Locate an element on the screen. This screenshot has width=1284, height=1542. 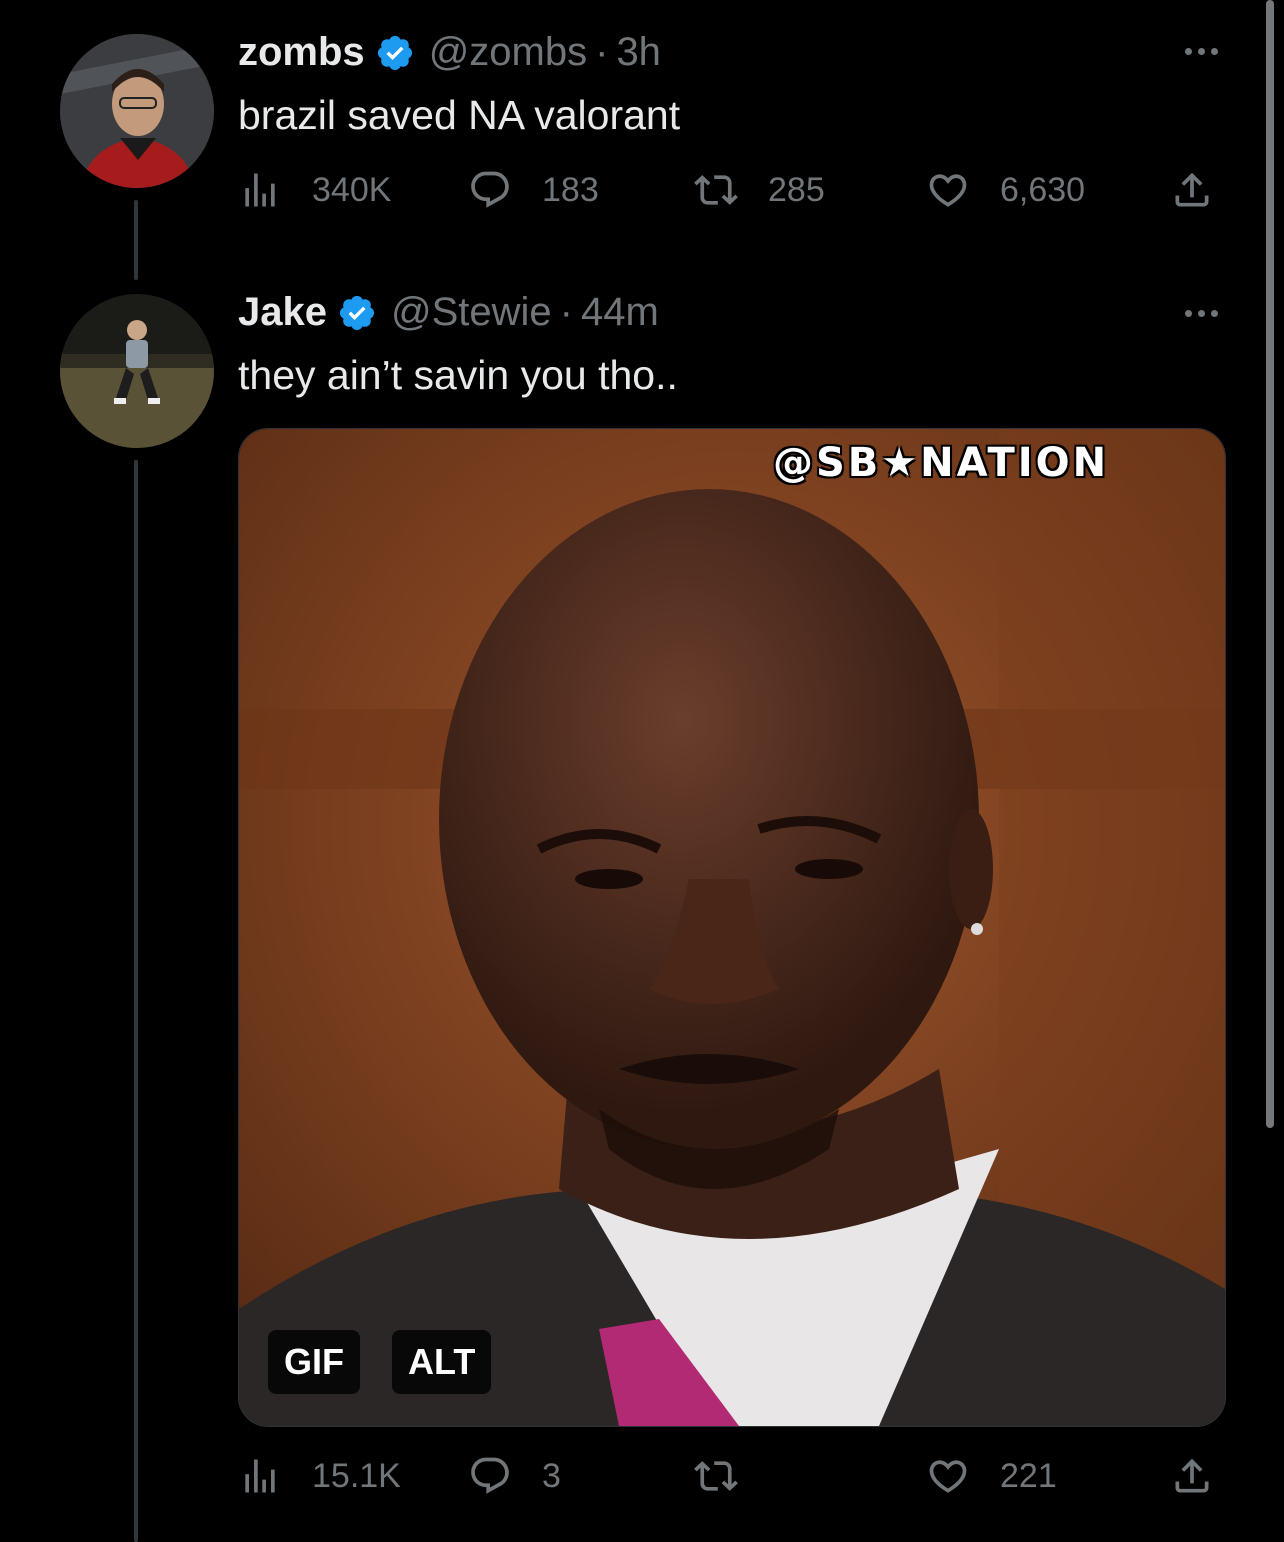
tweet-text: brazil saved NA valorant is located at coordinates (459, 115).